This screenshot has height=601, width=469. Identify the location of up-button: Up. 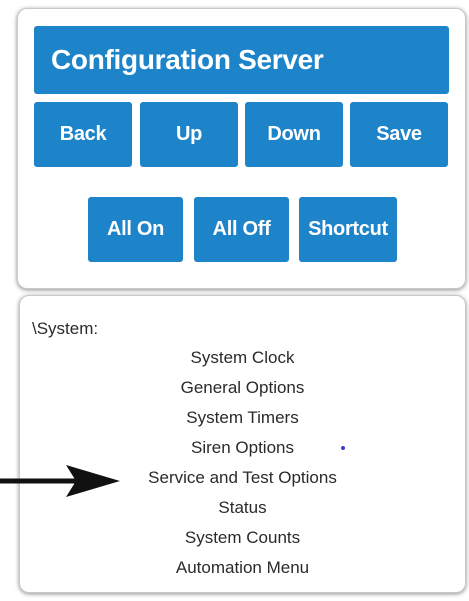
(189, 134).